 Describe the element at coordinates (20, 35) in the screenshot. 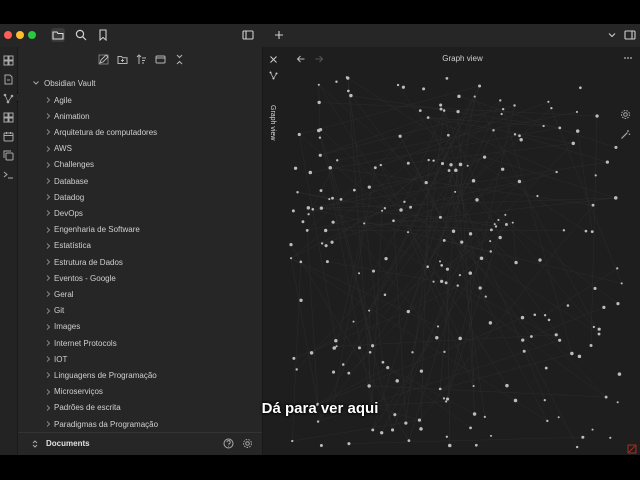

I see `minimize-window-button` at that location.